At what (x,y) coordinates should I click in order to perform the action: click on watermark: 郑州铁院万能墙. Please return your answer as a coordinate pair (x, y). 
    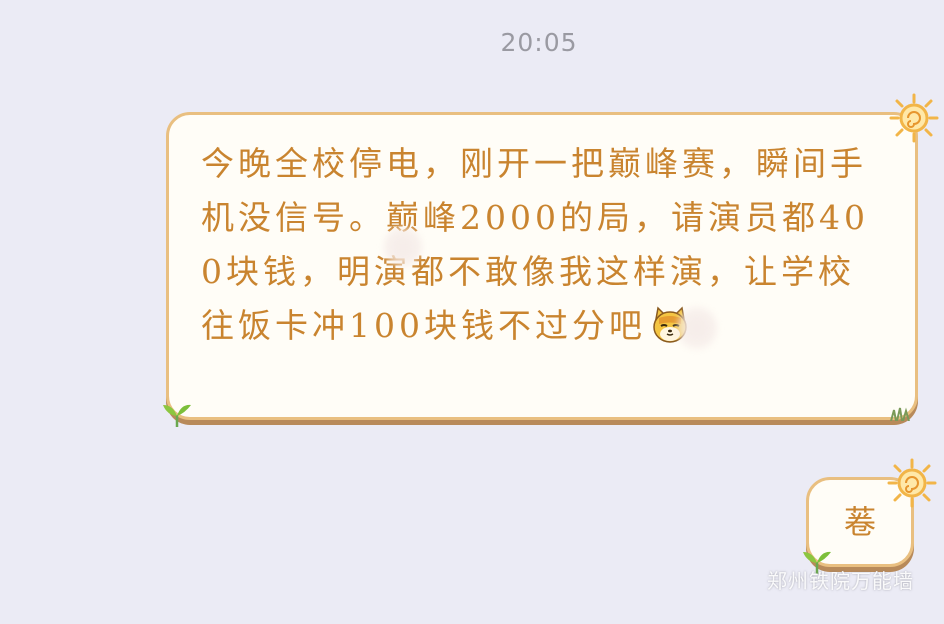
    Looking at the image, I should click on (840, 581).